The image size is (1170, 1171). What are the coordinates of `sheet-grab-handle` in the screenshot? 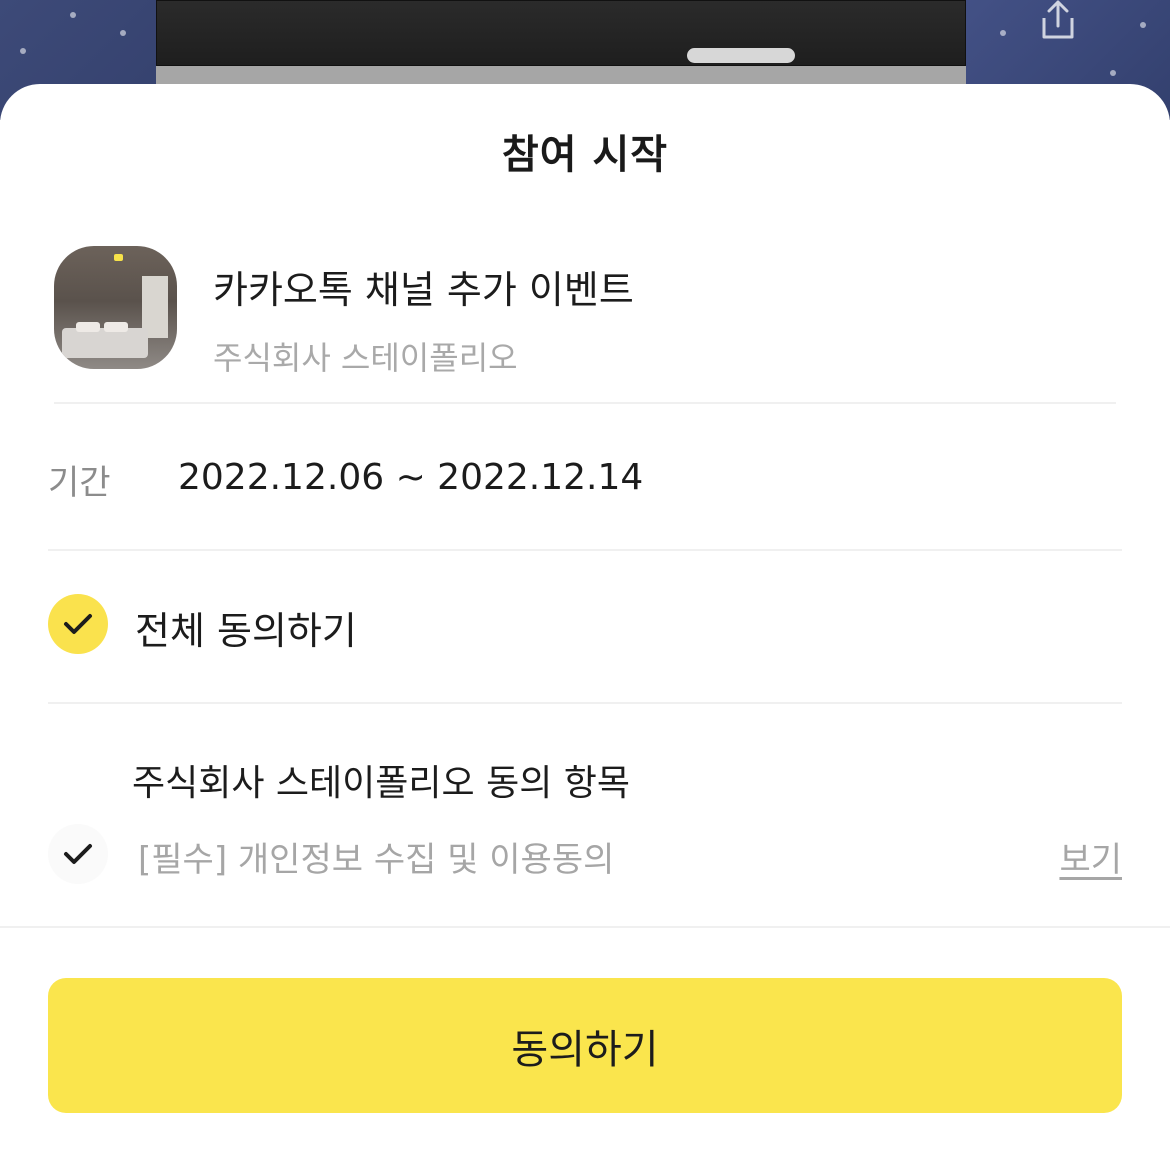 It's located at (741, 55).